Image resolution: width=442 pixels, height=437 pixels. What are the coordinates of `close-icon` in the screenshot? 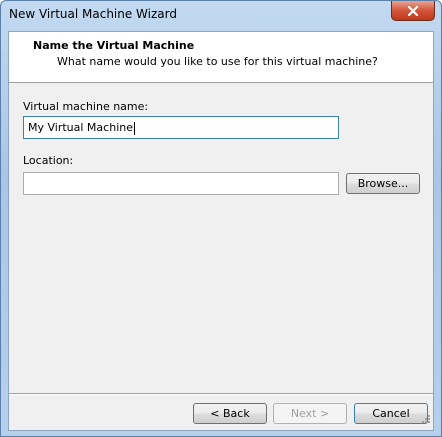 It's located at (413, 10).